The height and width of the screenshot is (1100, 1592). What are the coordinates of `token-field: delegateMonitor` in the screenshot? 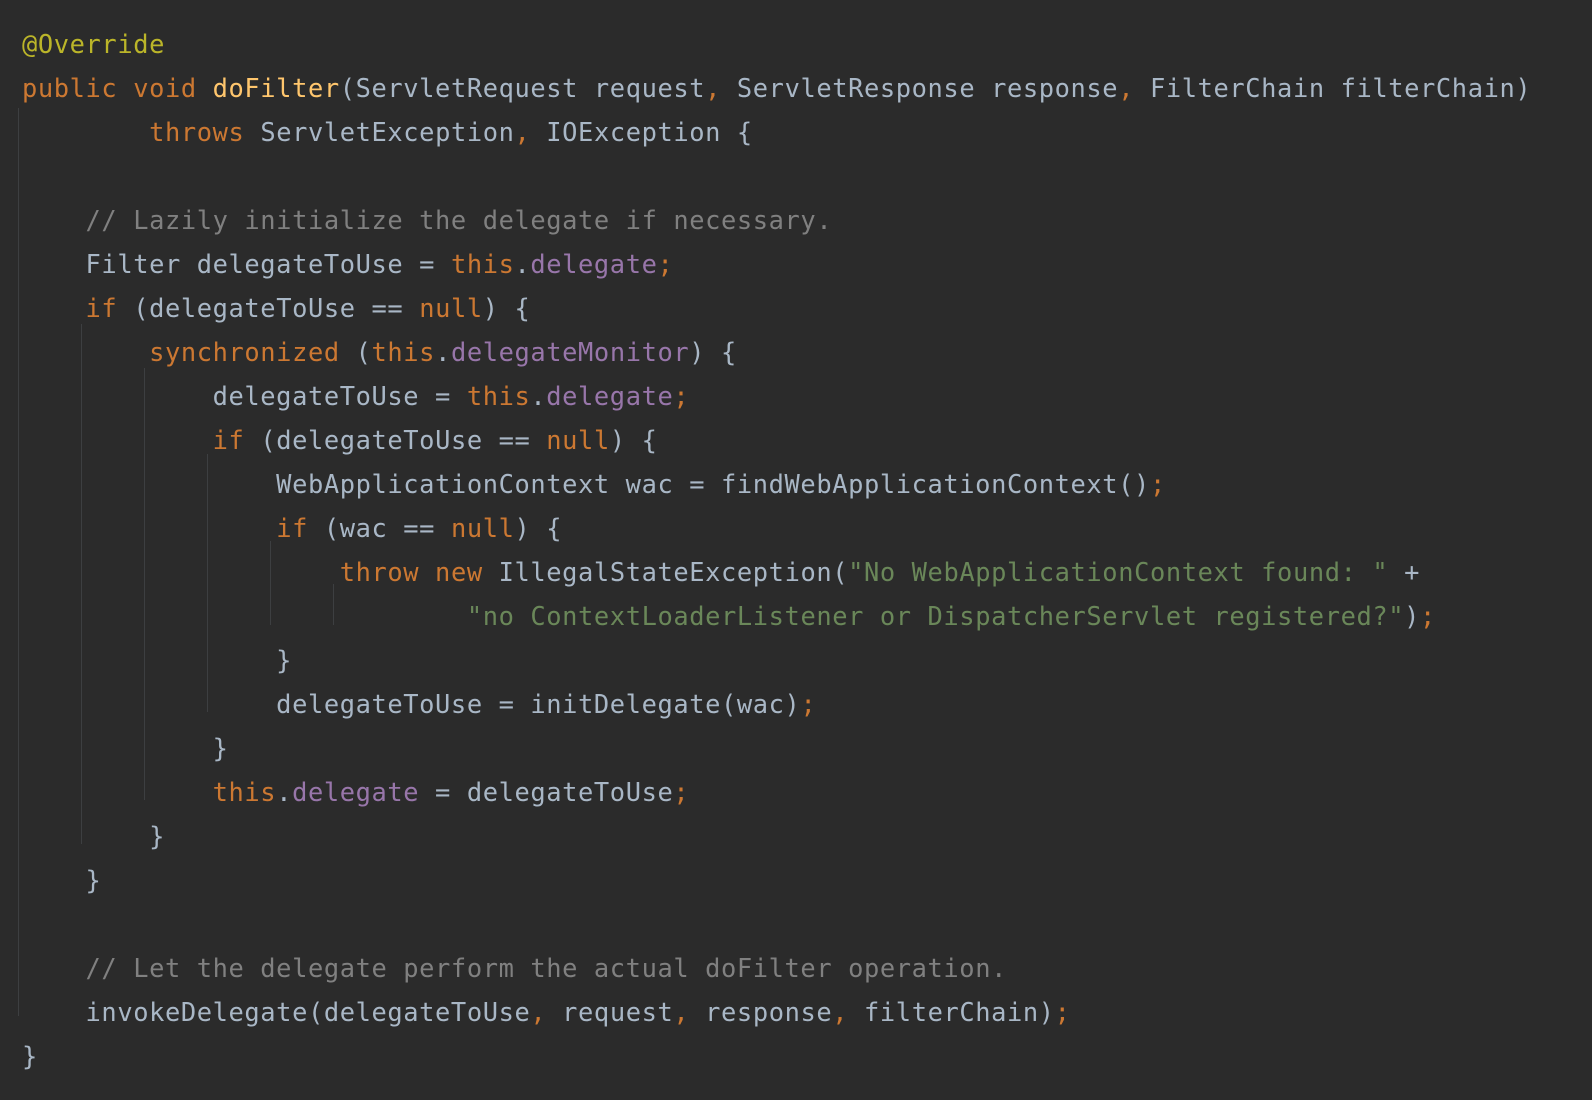 It's located at (570, 352).